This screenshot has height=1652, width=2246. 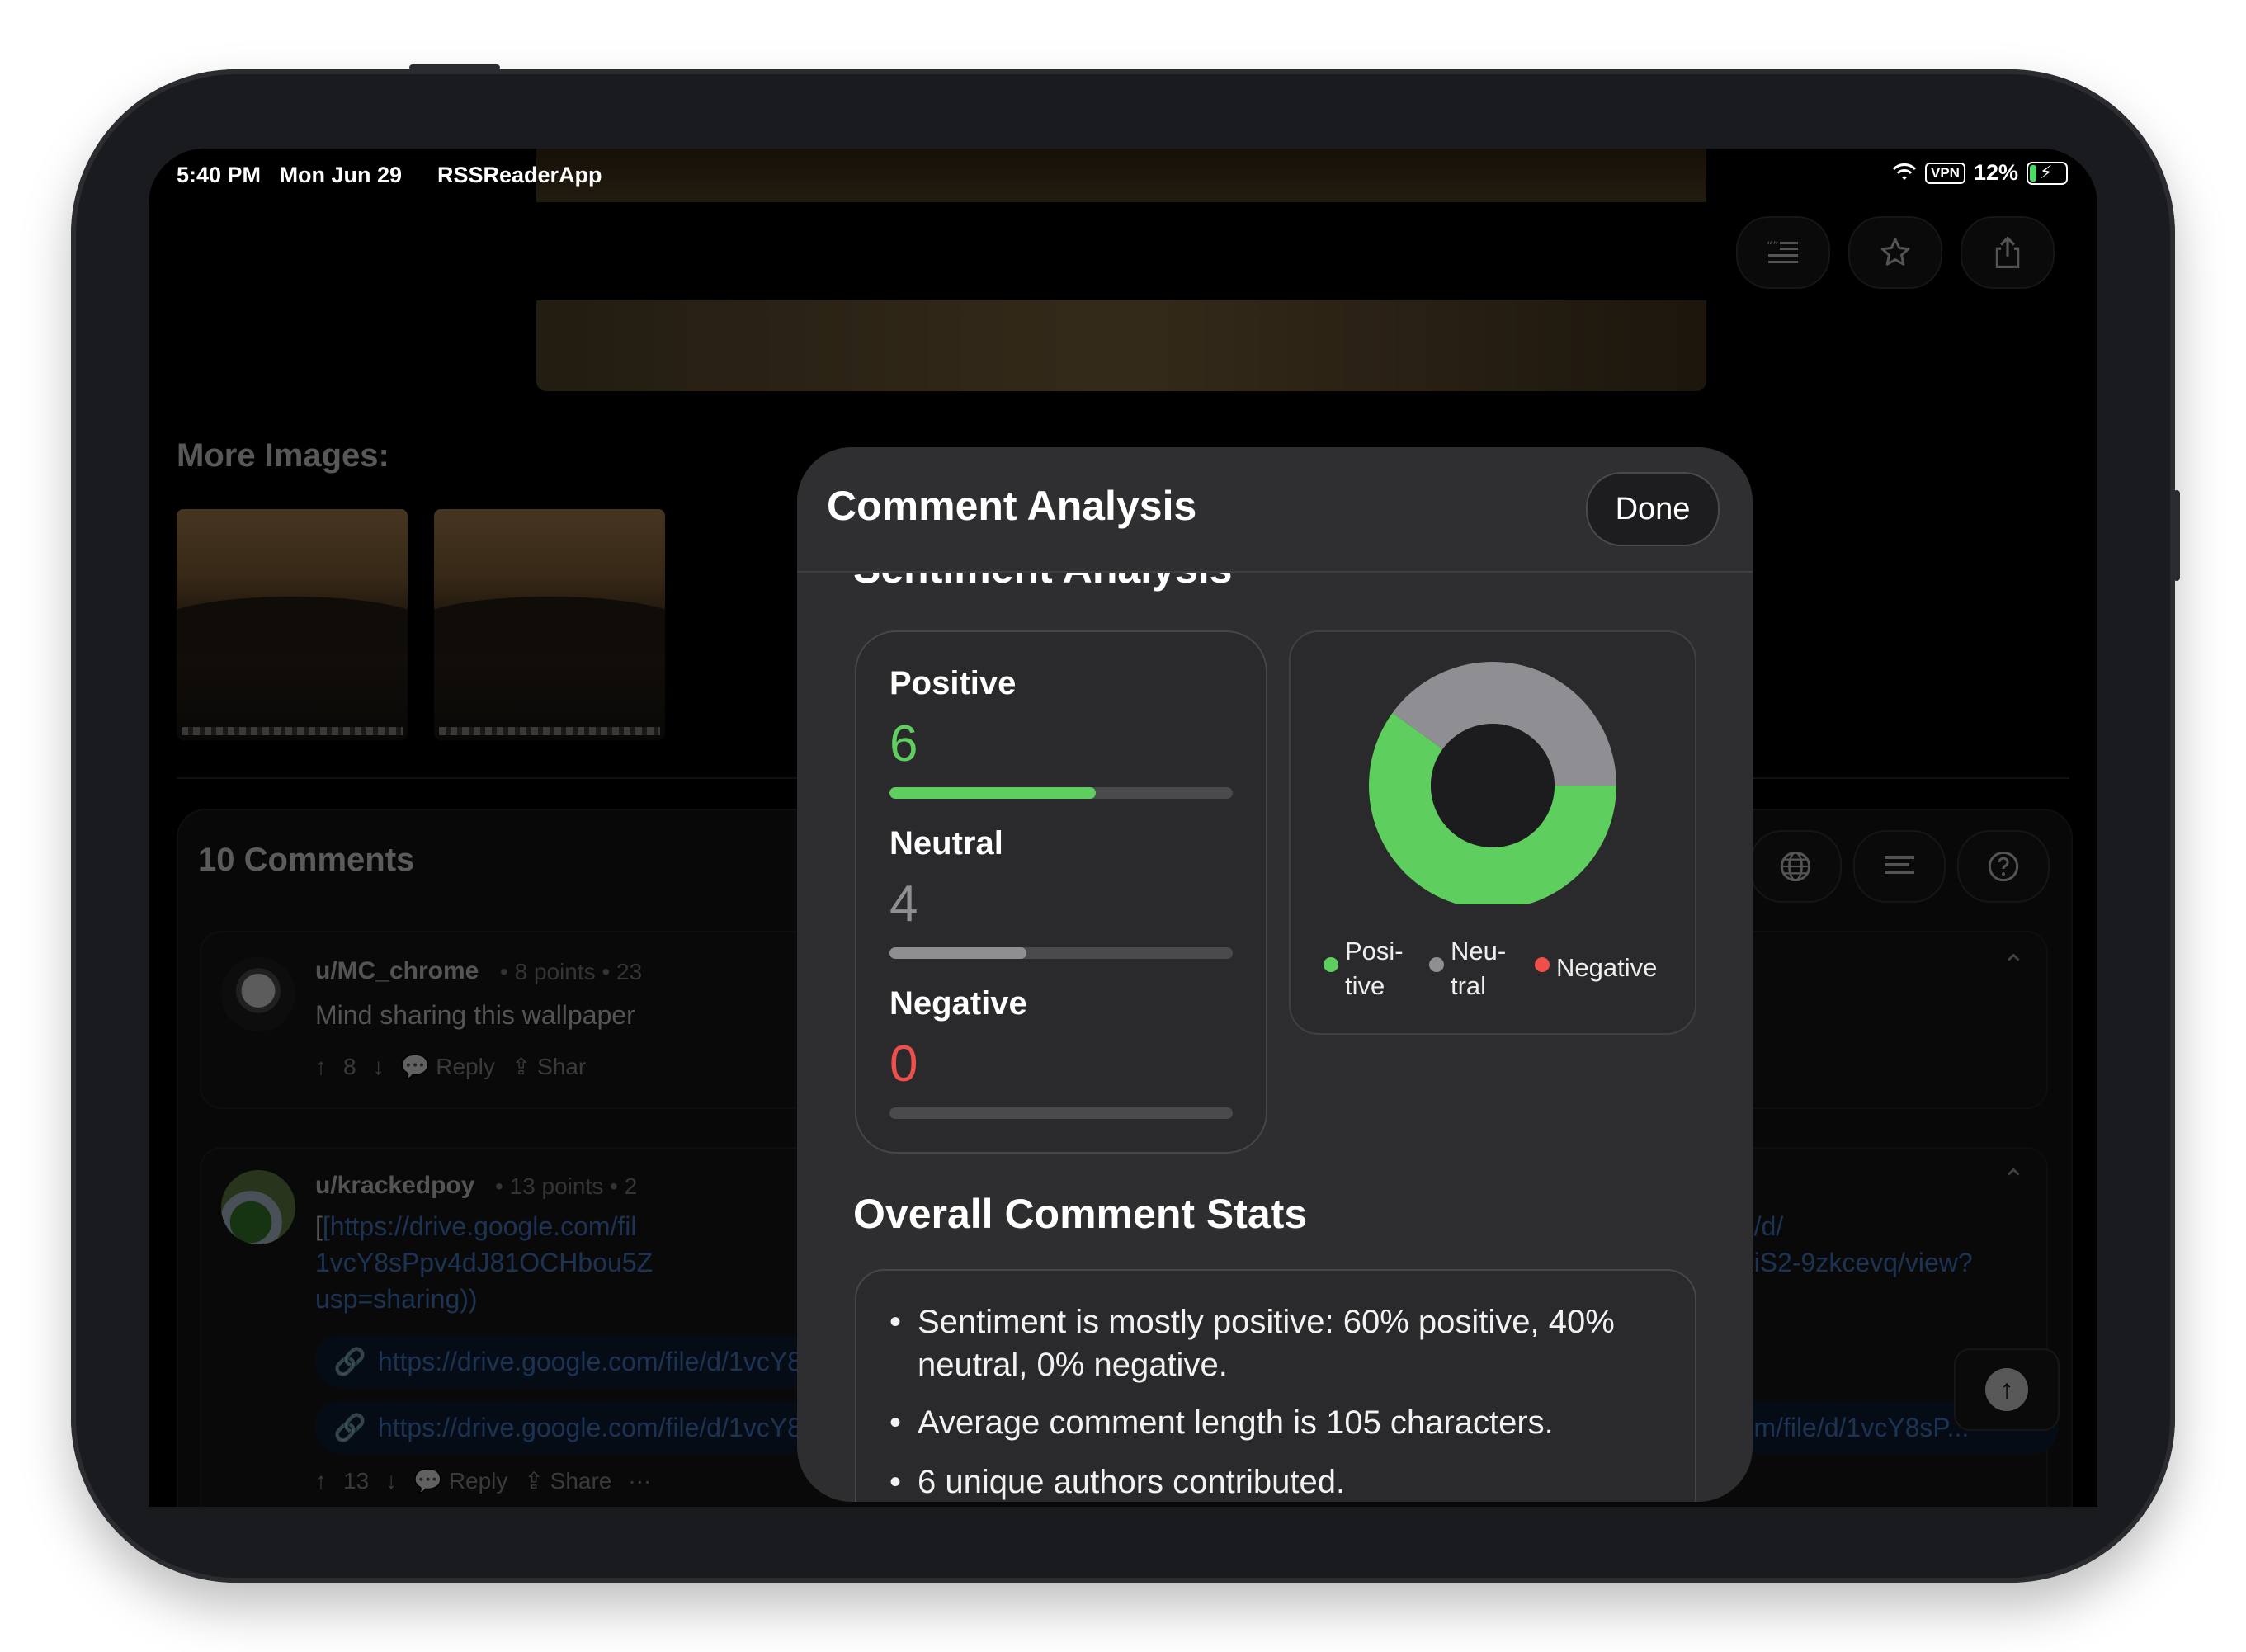 What do you see at coordinates (2048, 173) in the screenshot?
I see `battery-icon: ⚡` at bounding box center [2048, 173].